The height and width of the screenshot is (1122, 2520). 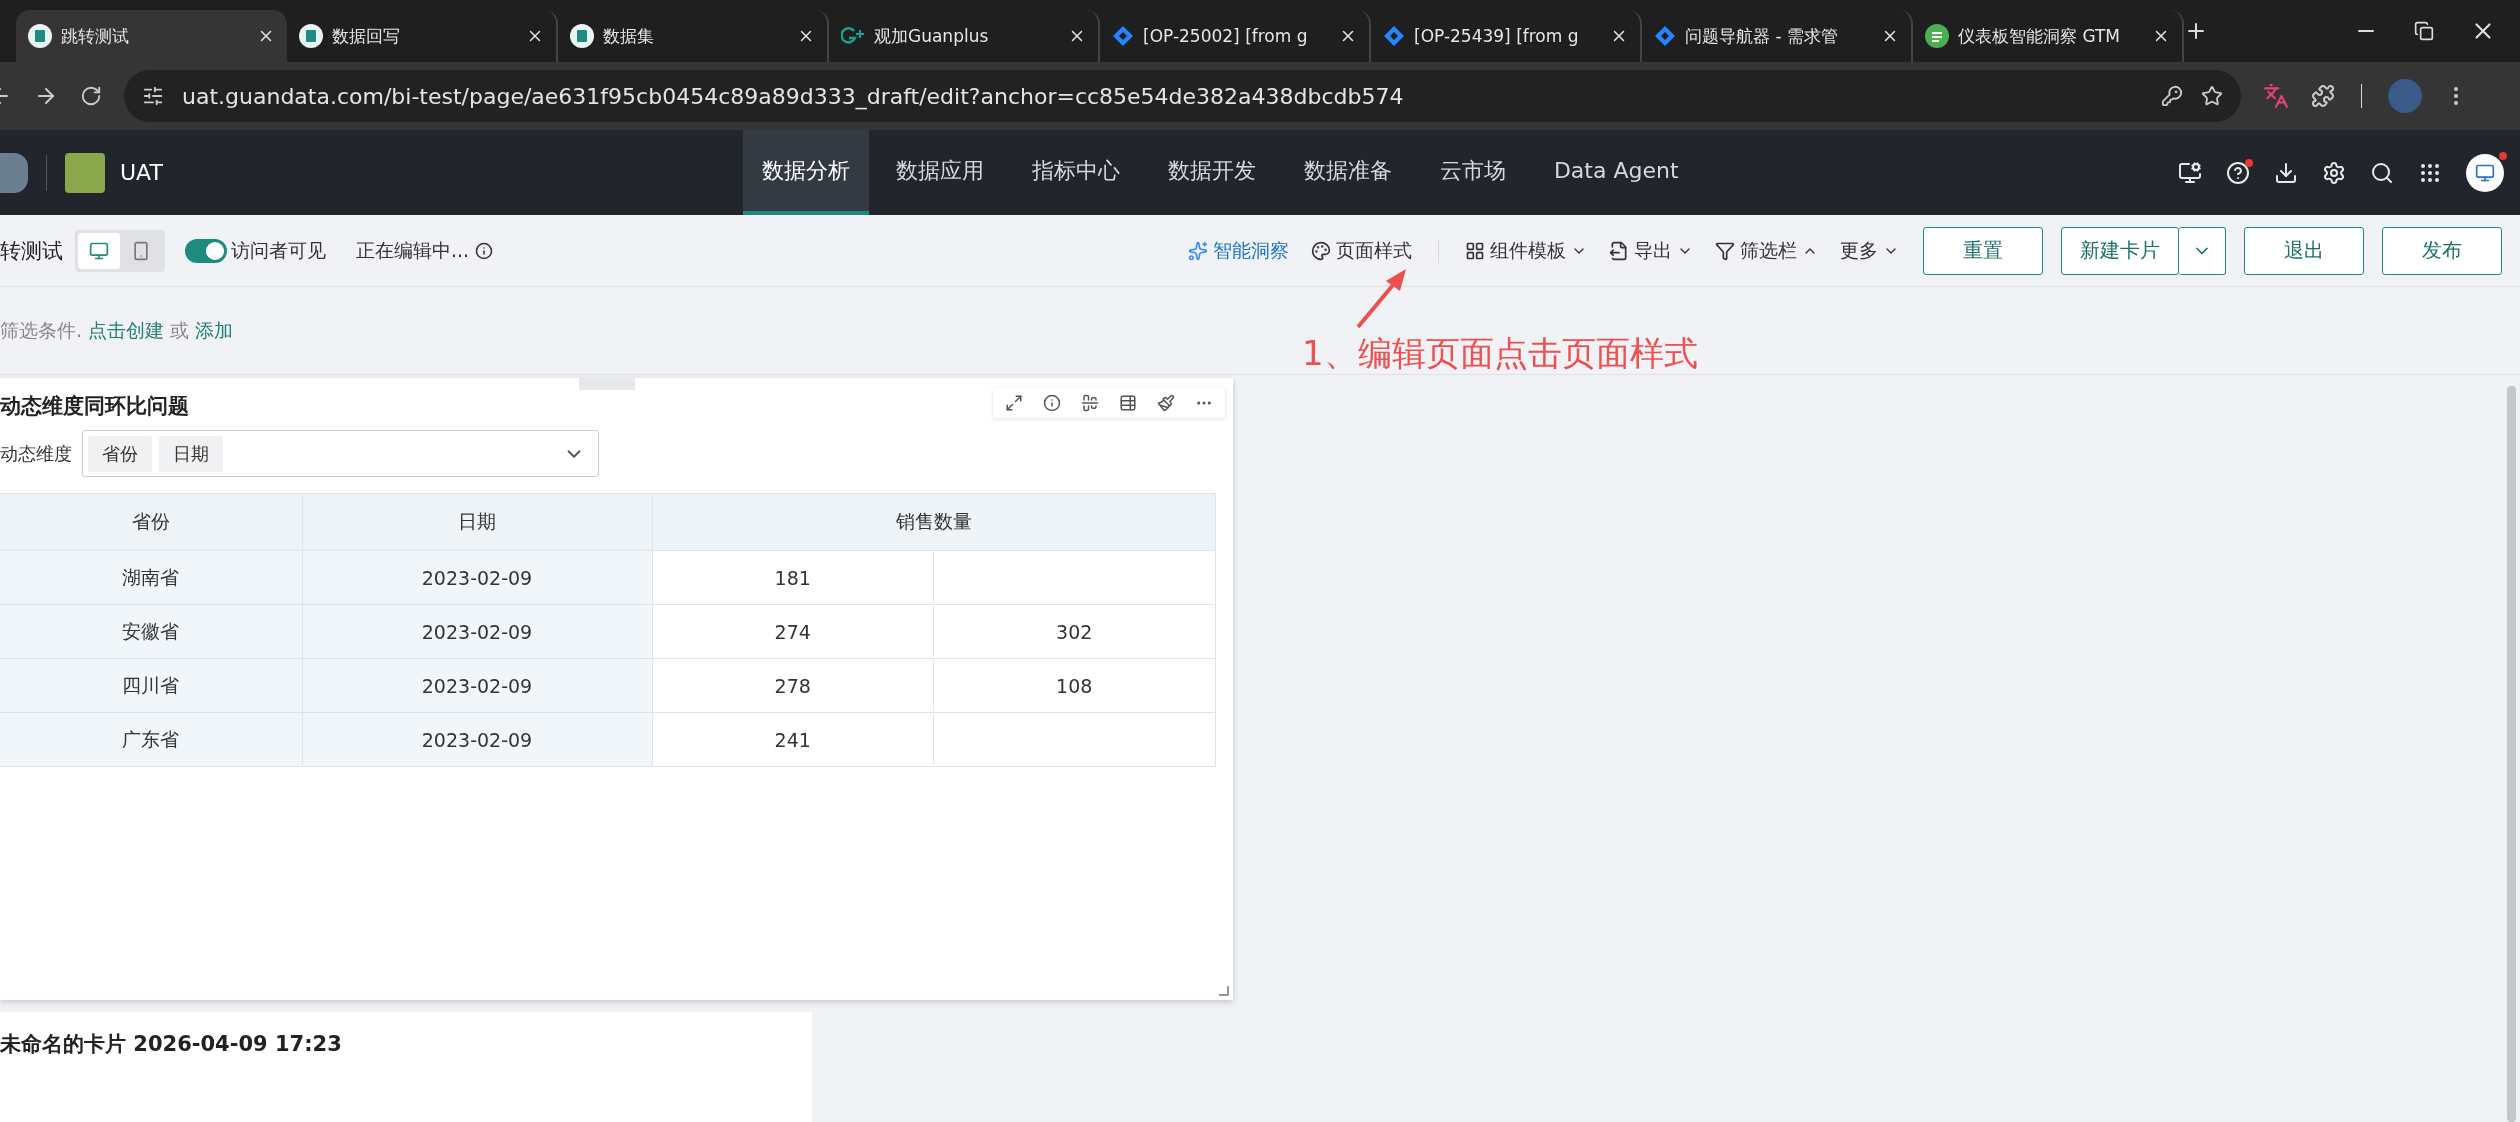 I want to click on nav-tab: 数据开发, so click(x=1211, y=172).